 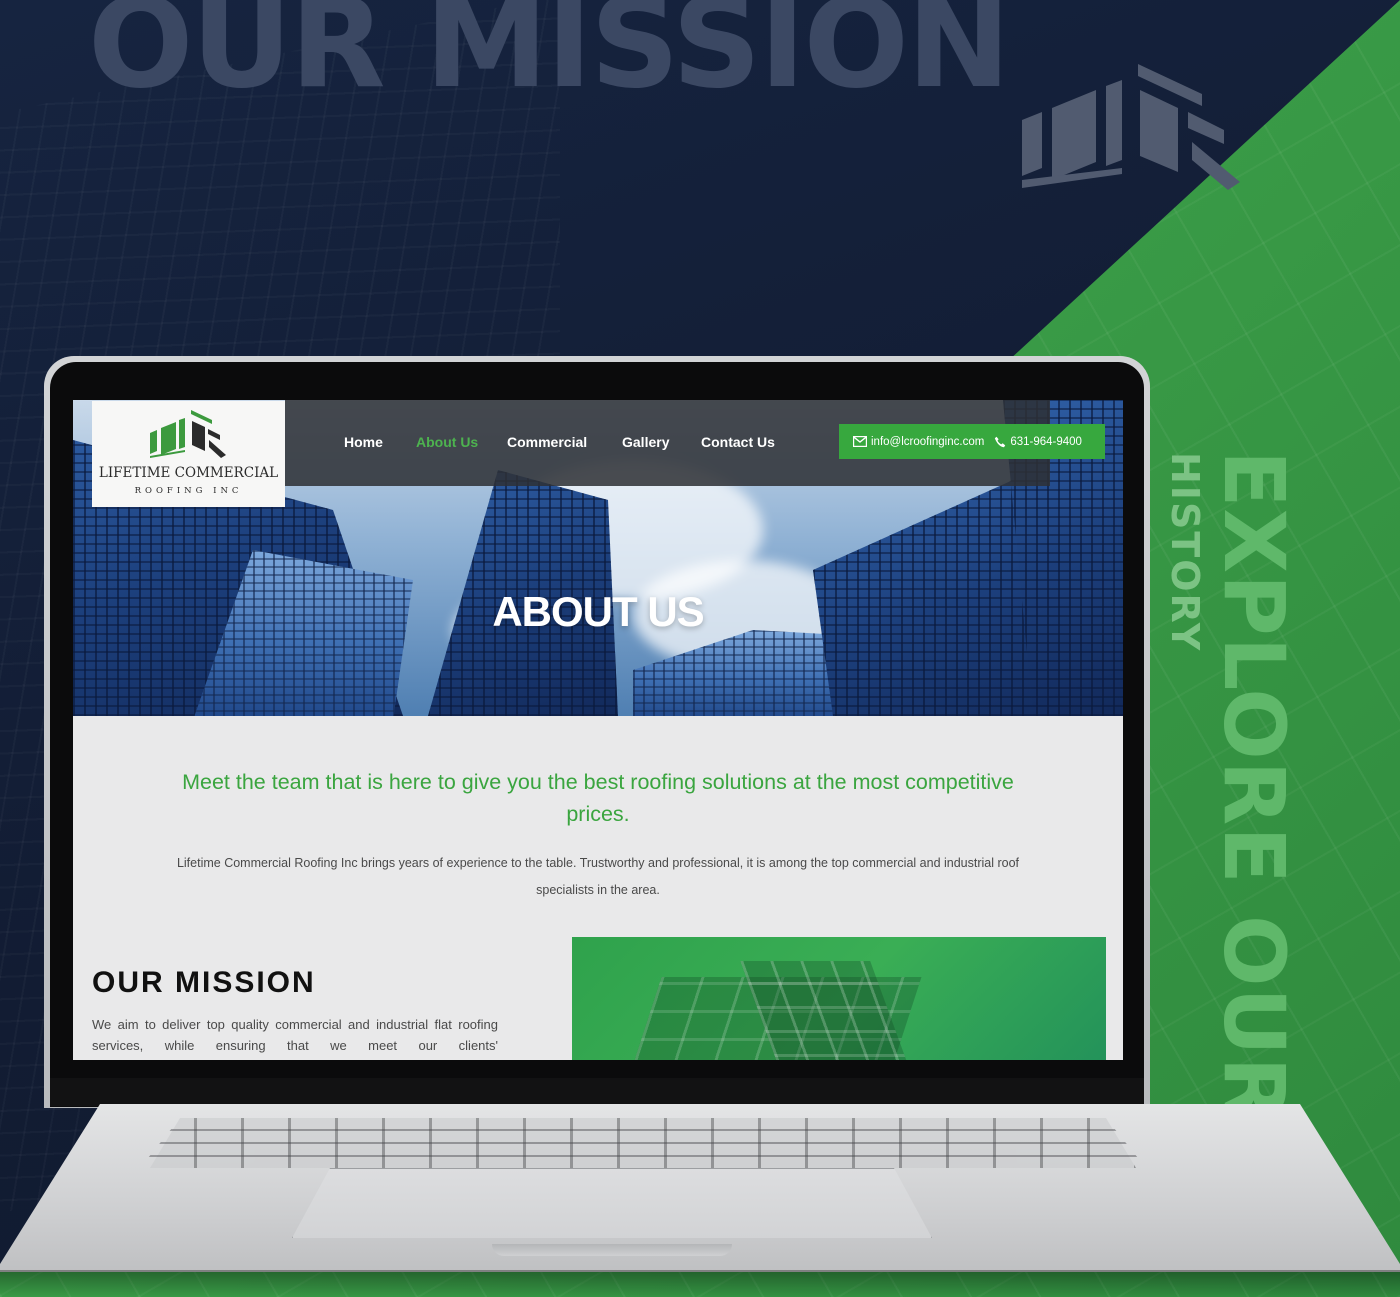 What do you see at coordinates (839, 998) in the screenshot?
I see `mission-building-image` at bounding box center [839, 998].